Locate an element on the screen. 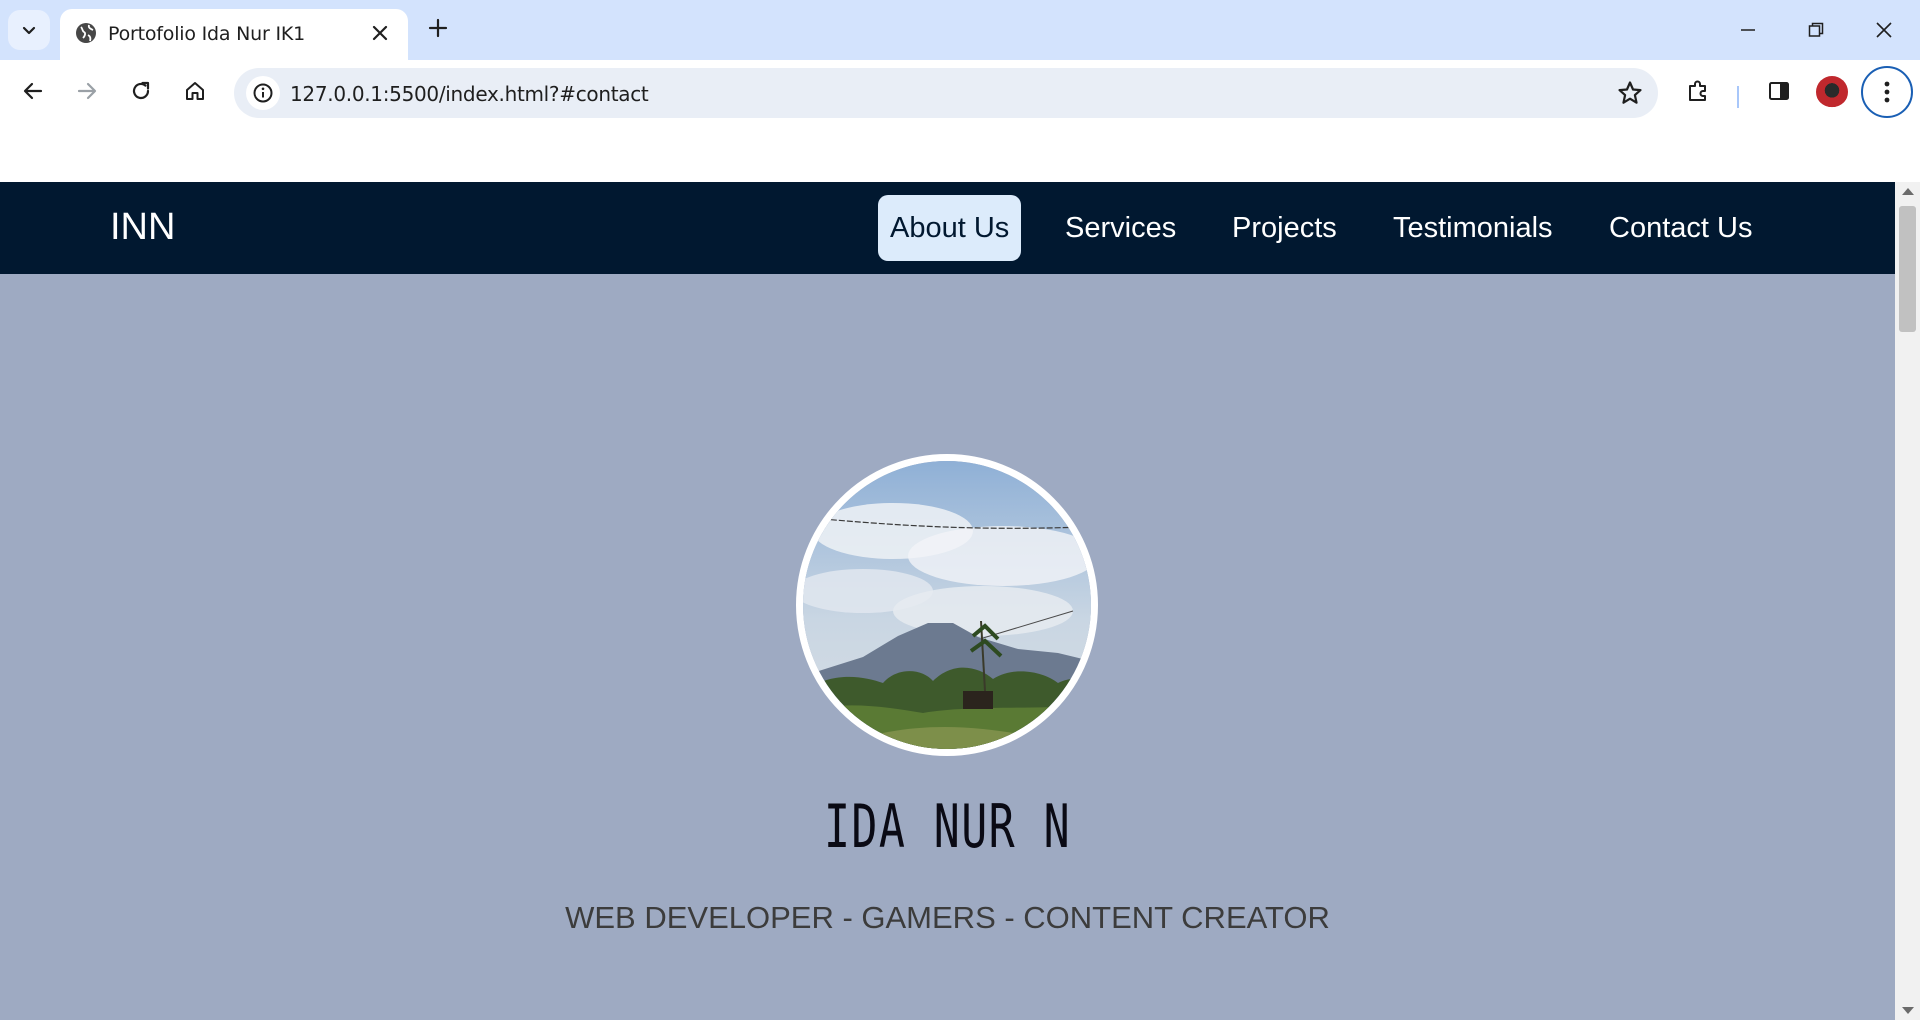 Image resolution: width=1920 pixels, height=1020 pixels. globe-icon is located at coordinates (86, 33).